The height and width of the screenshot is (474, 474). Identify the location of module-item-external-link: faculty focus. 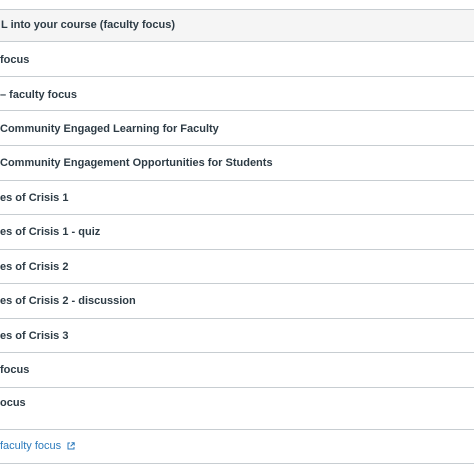
(237, 447).